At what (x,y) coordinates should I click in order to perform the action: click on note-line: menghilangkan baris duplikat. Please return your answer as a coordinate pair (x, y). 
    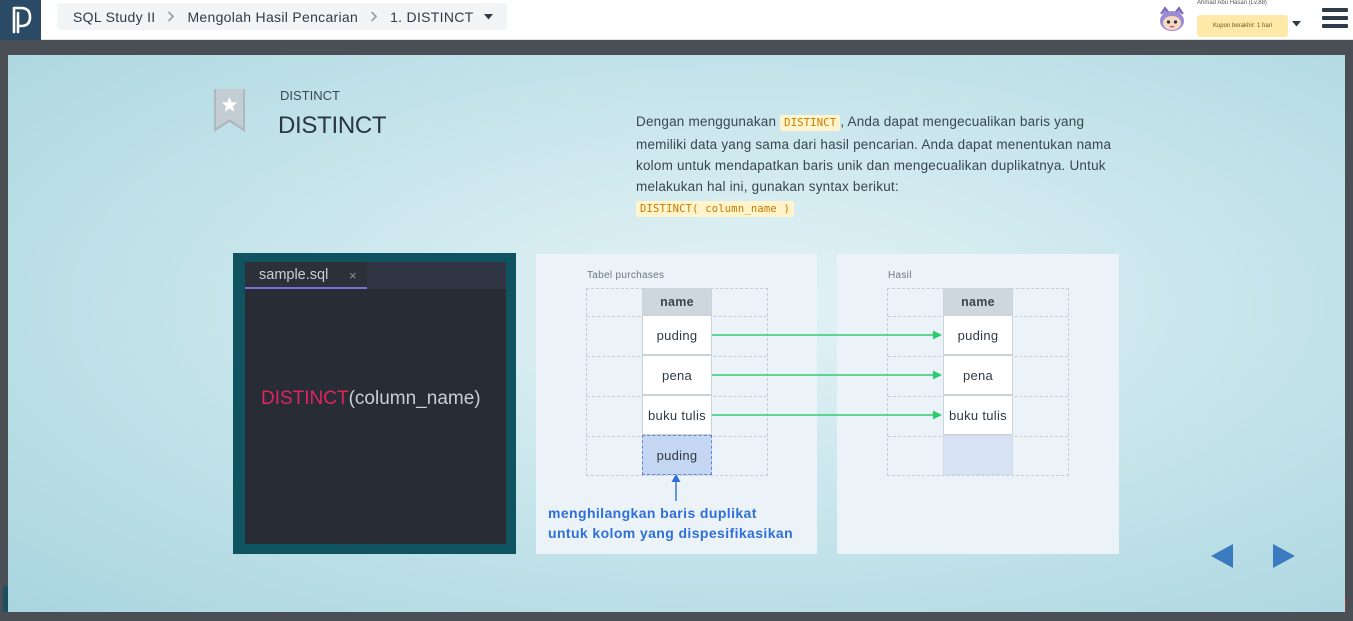
    Looking at the image, I should click on (652, 513).